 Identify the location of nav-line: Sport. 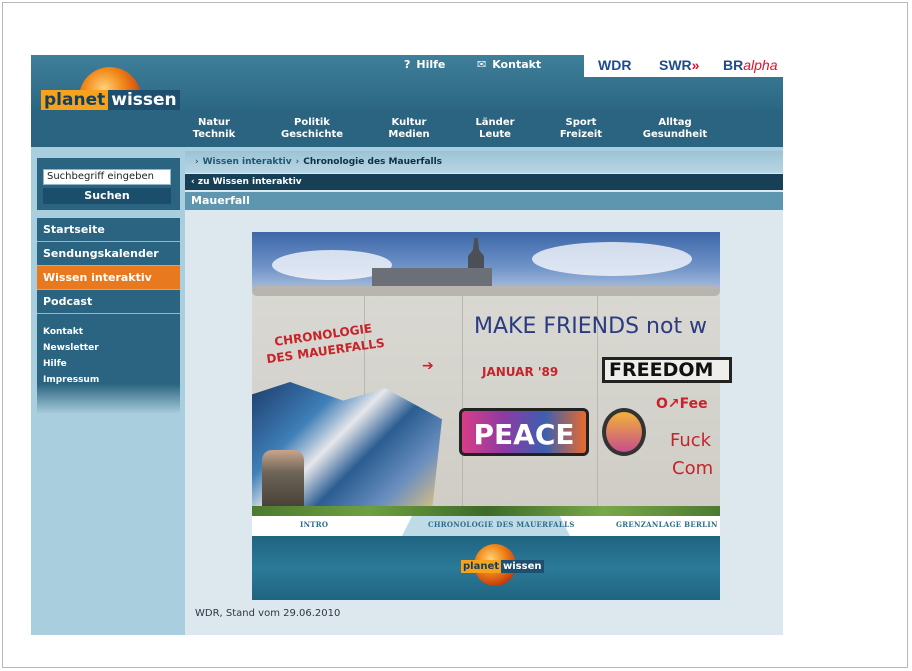
(581, 122).